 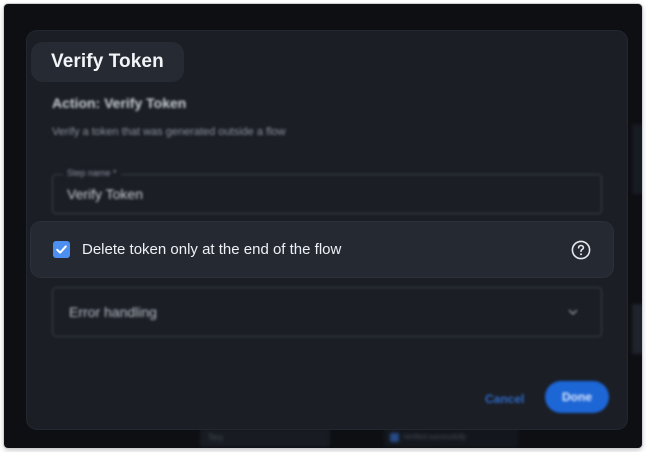 I want to click on step-name-value: Verify Token, so click(x=105, y=194).